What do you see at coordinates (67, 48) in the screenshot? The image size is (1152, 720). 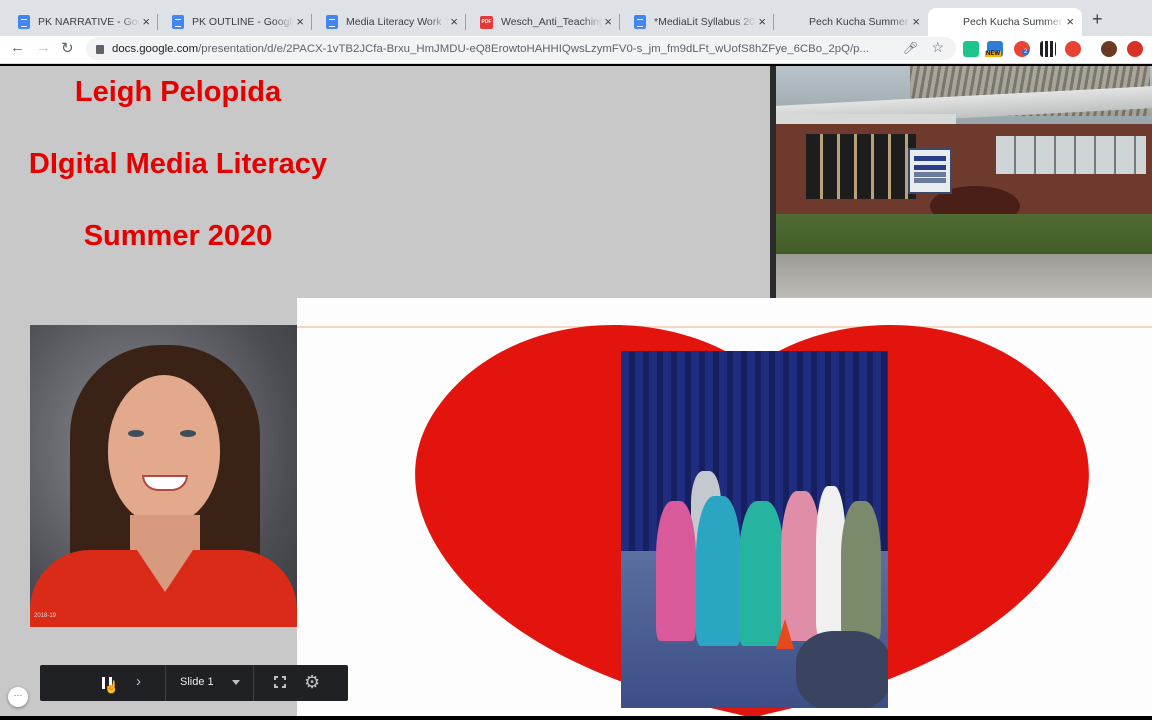 I see `reload-icon: ↻` at bounding box center [67, 48].